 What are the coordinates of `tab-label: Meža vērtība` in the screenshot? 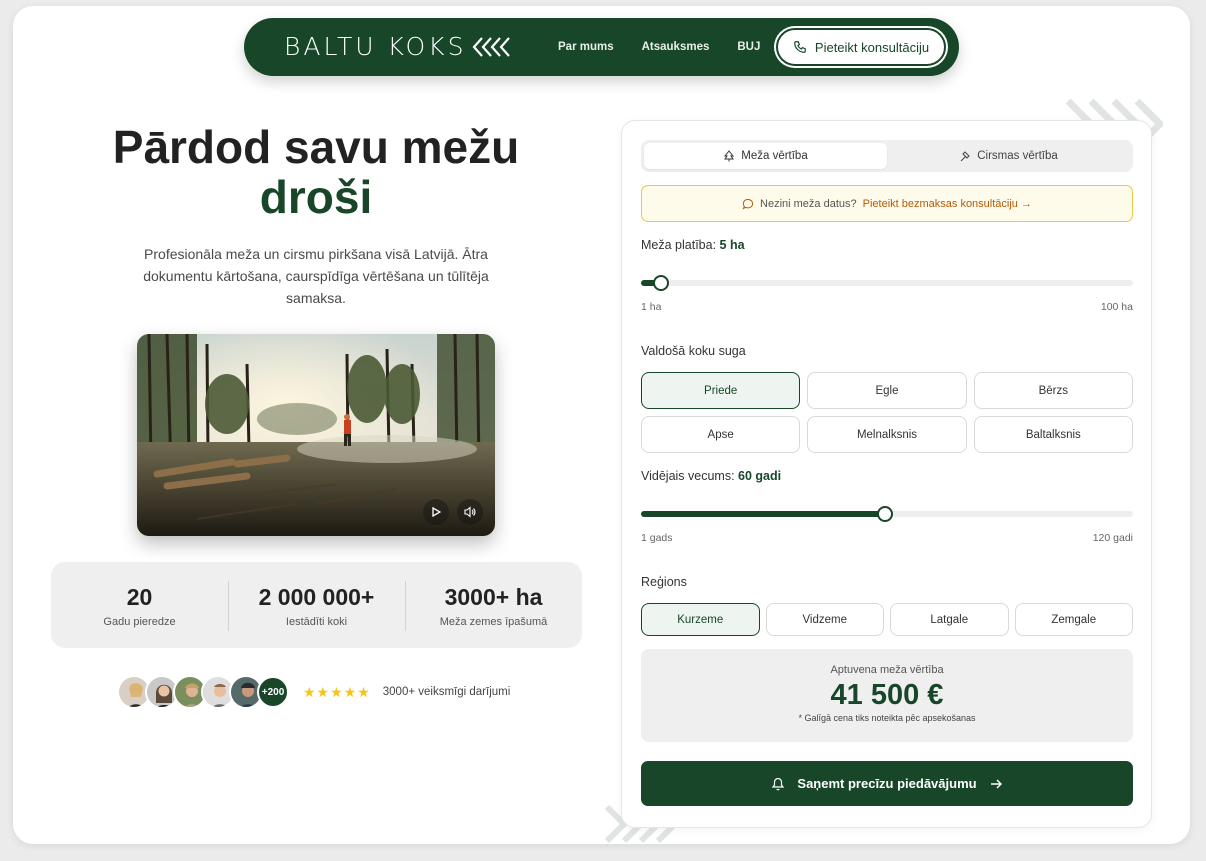 It's located at (774, 156).